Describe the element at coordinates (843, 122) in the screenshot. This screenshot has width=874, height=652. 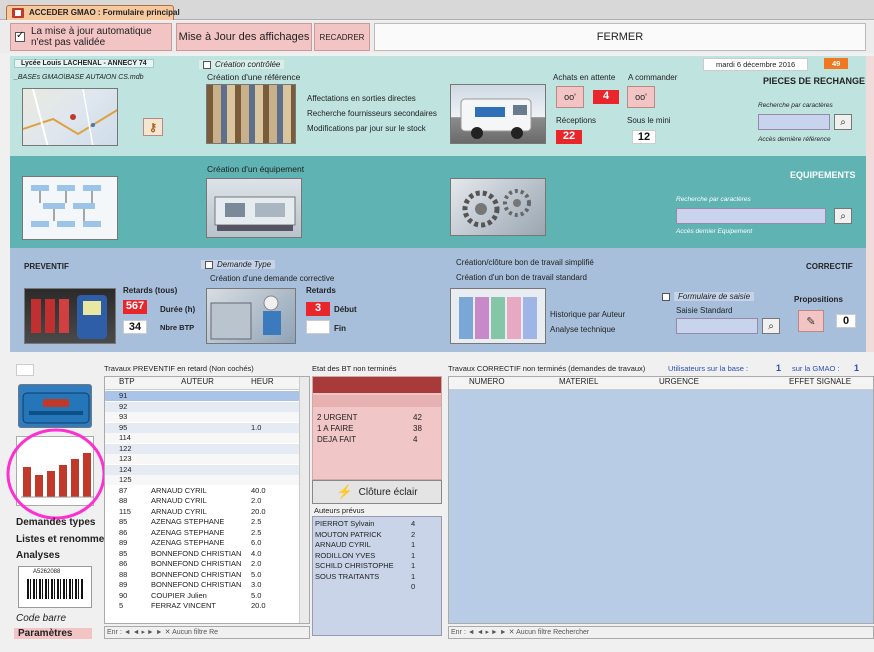
I see `pieces-search-button: ⌕` at that location.